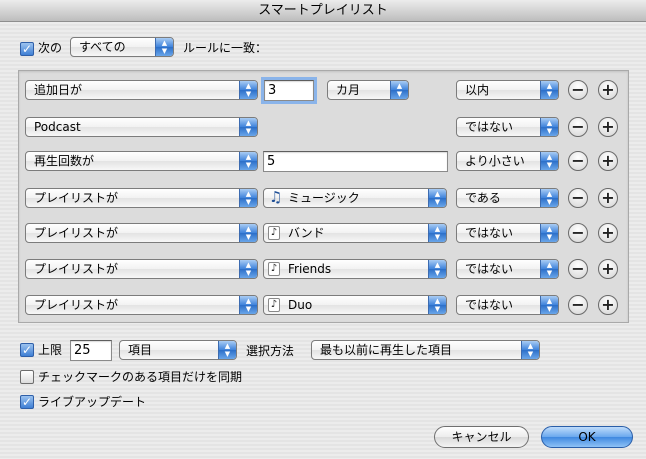 Image resolution: width=646 pixels, height=459 pixels. What do you see at coordinates (477, 90) in the screenshot?
I see `rule-operator-value: 以内` at bounding box center [477, 90].